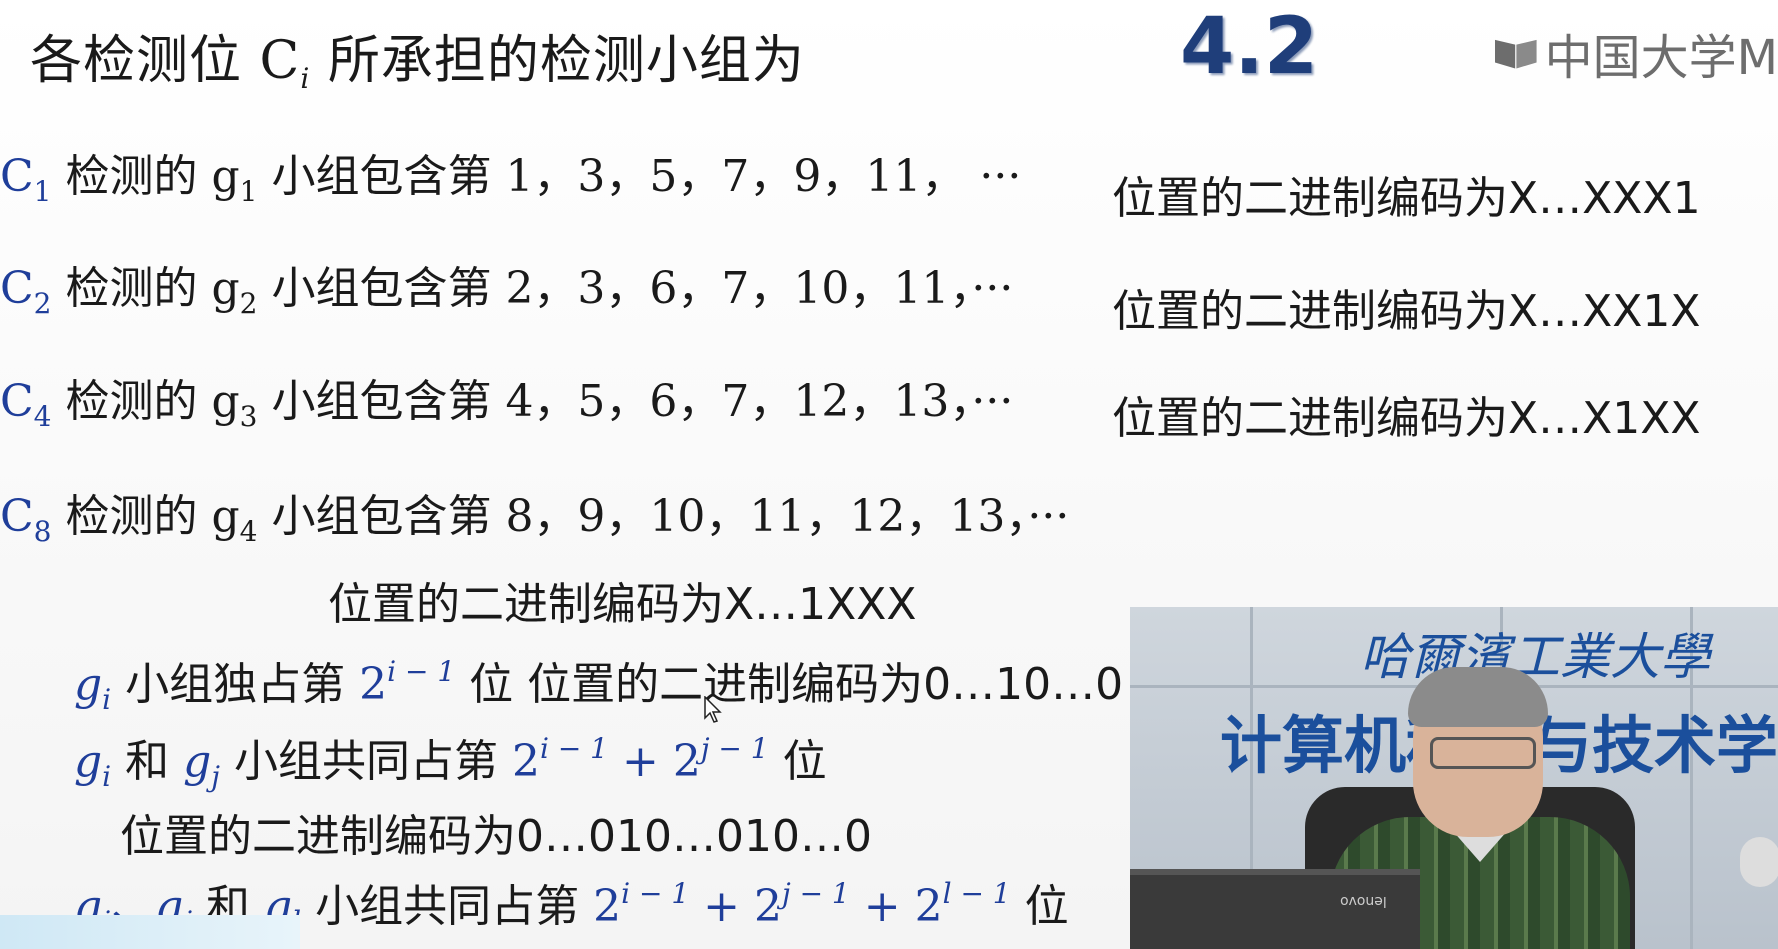  Describe the element at coordinates (640, 761) in the screenshot. I see `plus-sign: +` at that location.